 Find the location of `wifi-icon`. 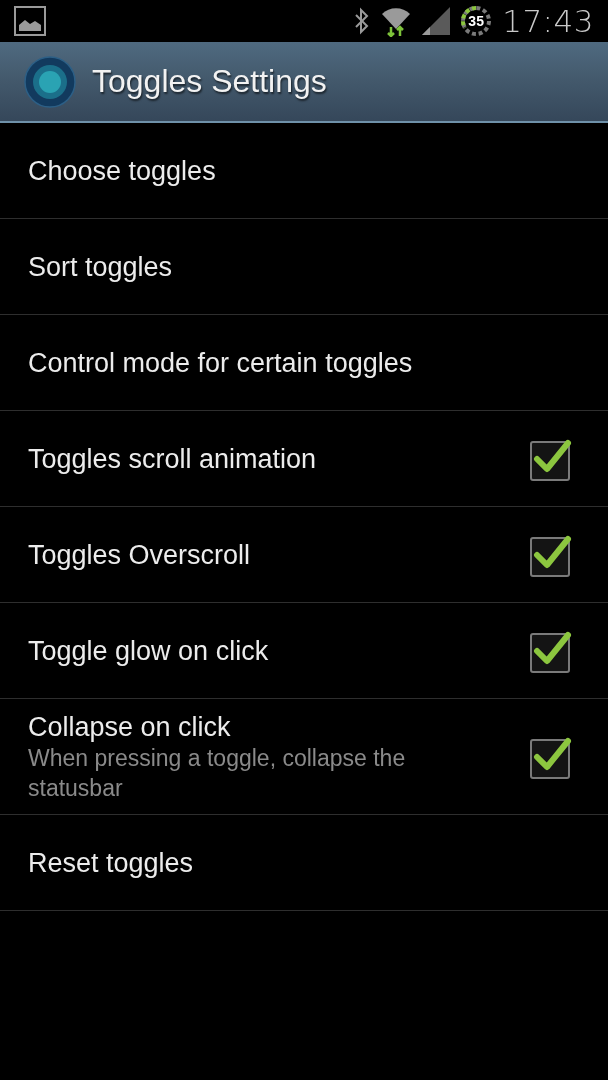

wifi-icon is located at coordinates (396, 21).